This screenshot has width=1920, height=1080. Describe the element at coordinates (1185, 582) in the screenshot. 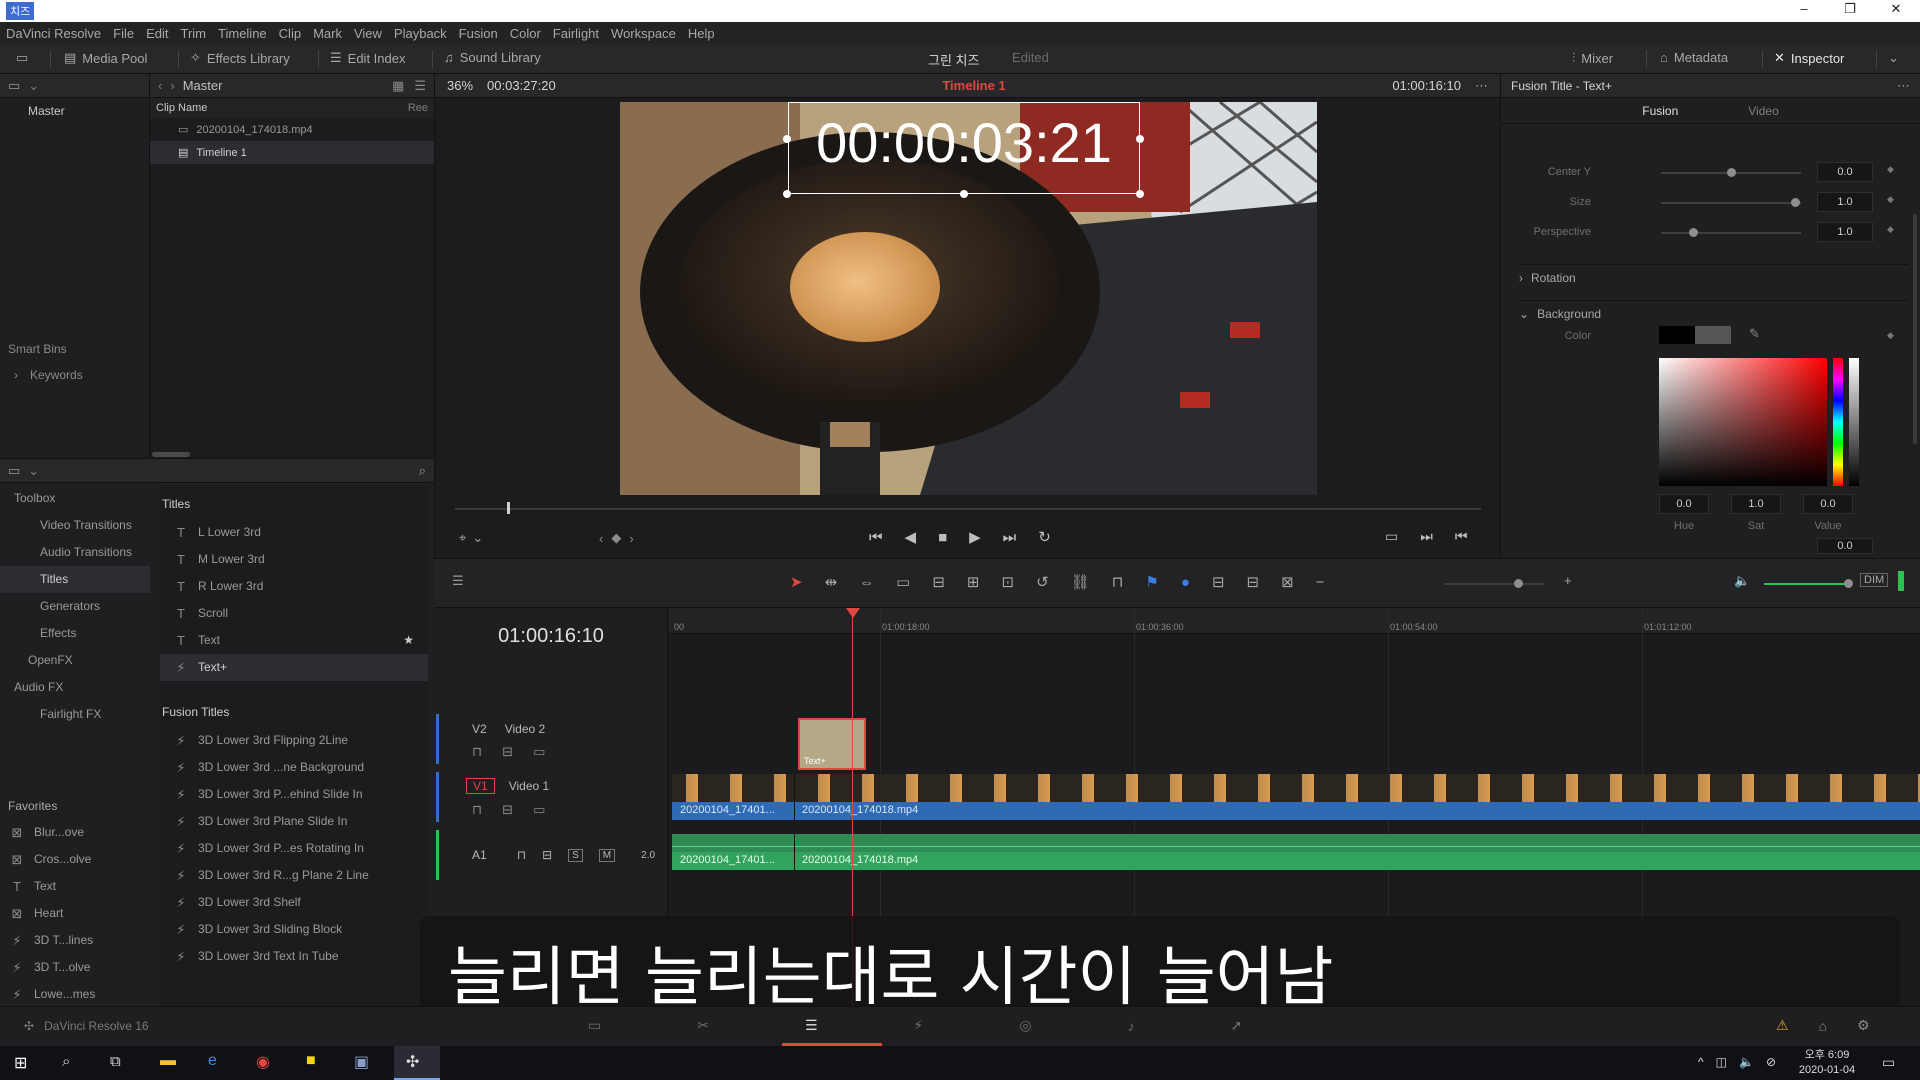

I see `marker-icon: ●` at that location.